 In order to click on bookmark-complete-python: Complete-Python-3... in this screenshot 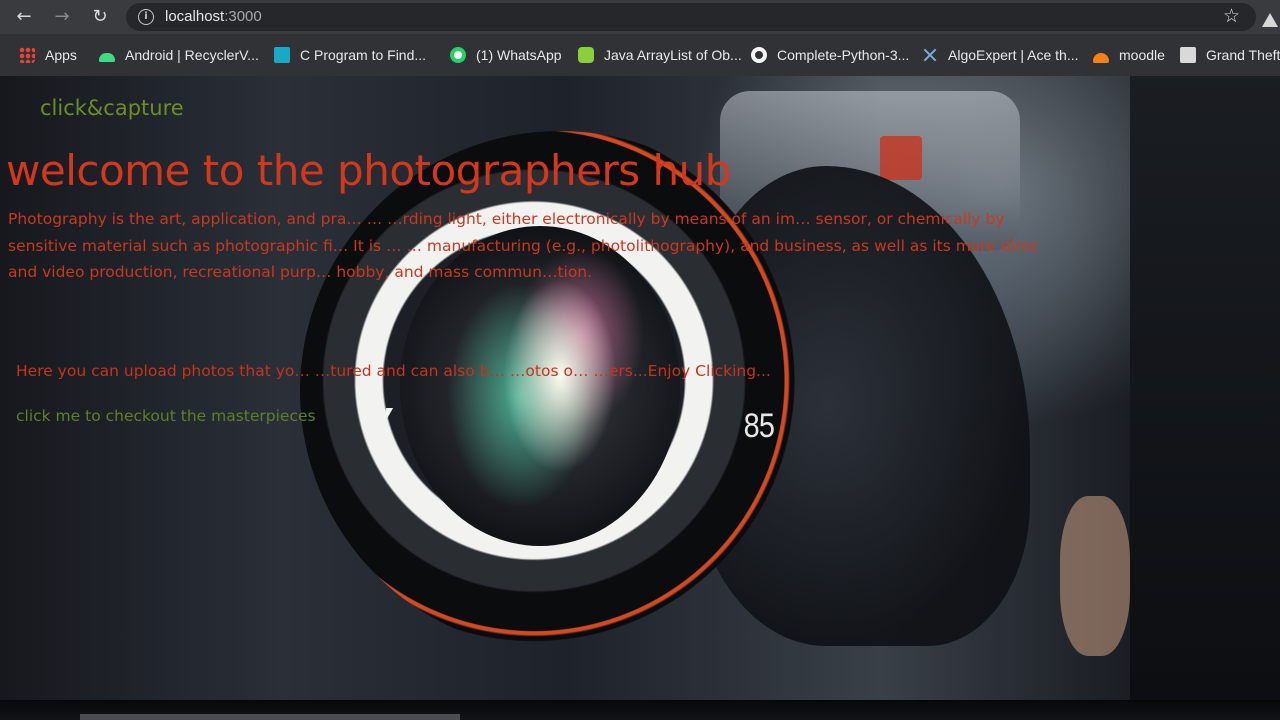, I will do `click(830, 55)`.